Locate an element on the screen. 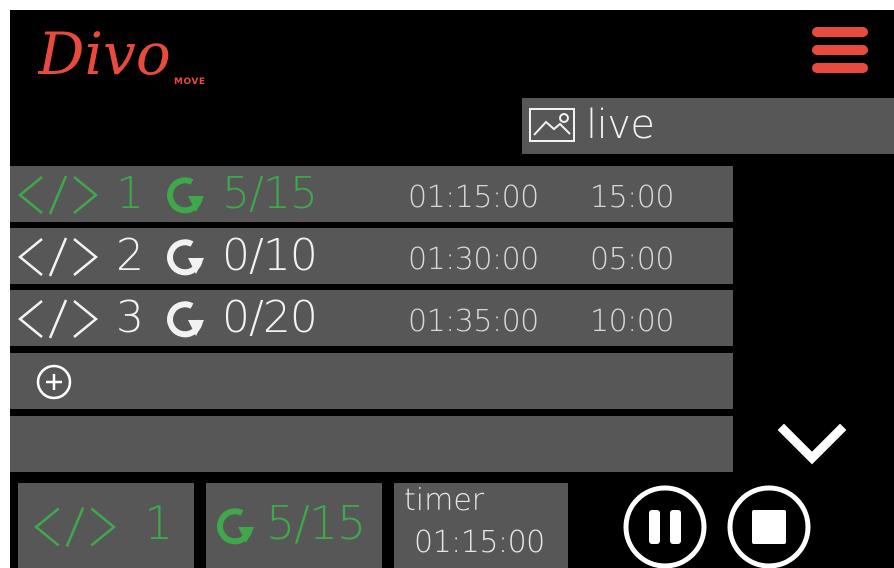 This screenshot has width=894, height=568. row-index: 1 is located at coordinates (130, 193).